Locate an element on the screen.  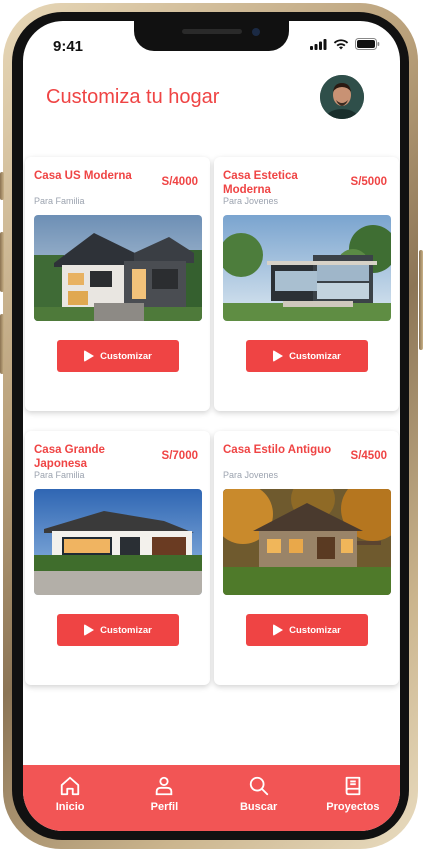
search-icon is located at coordinates (258, 786).